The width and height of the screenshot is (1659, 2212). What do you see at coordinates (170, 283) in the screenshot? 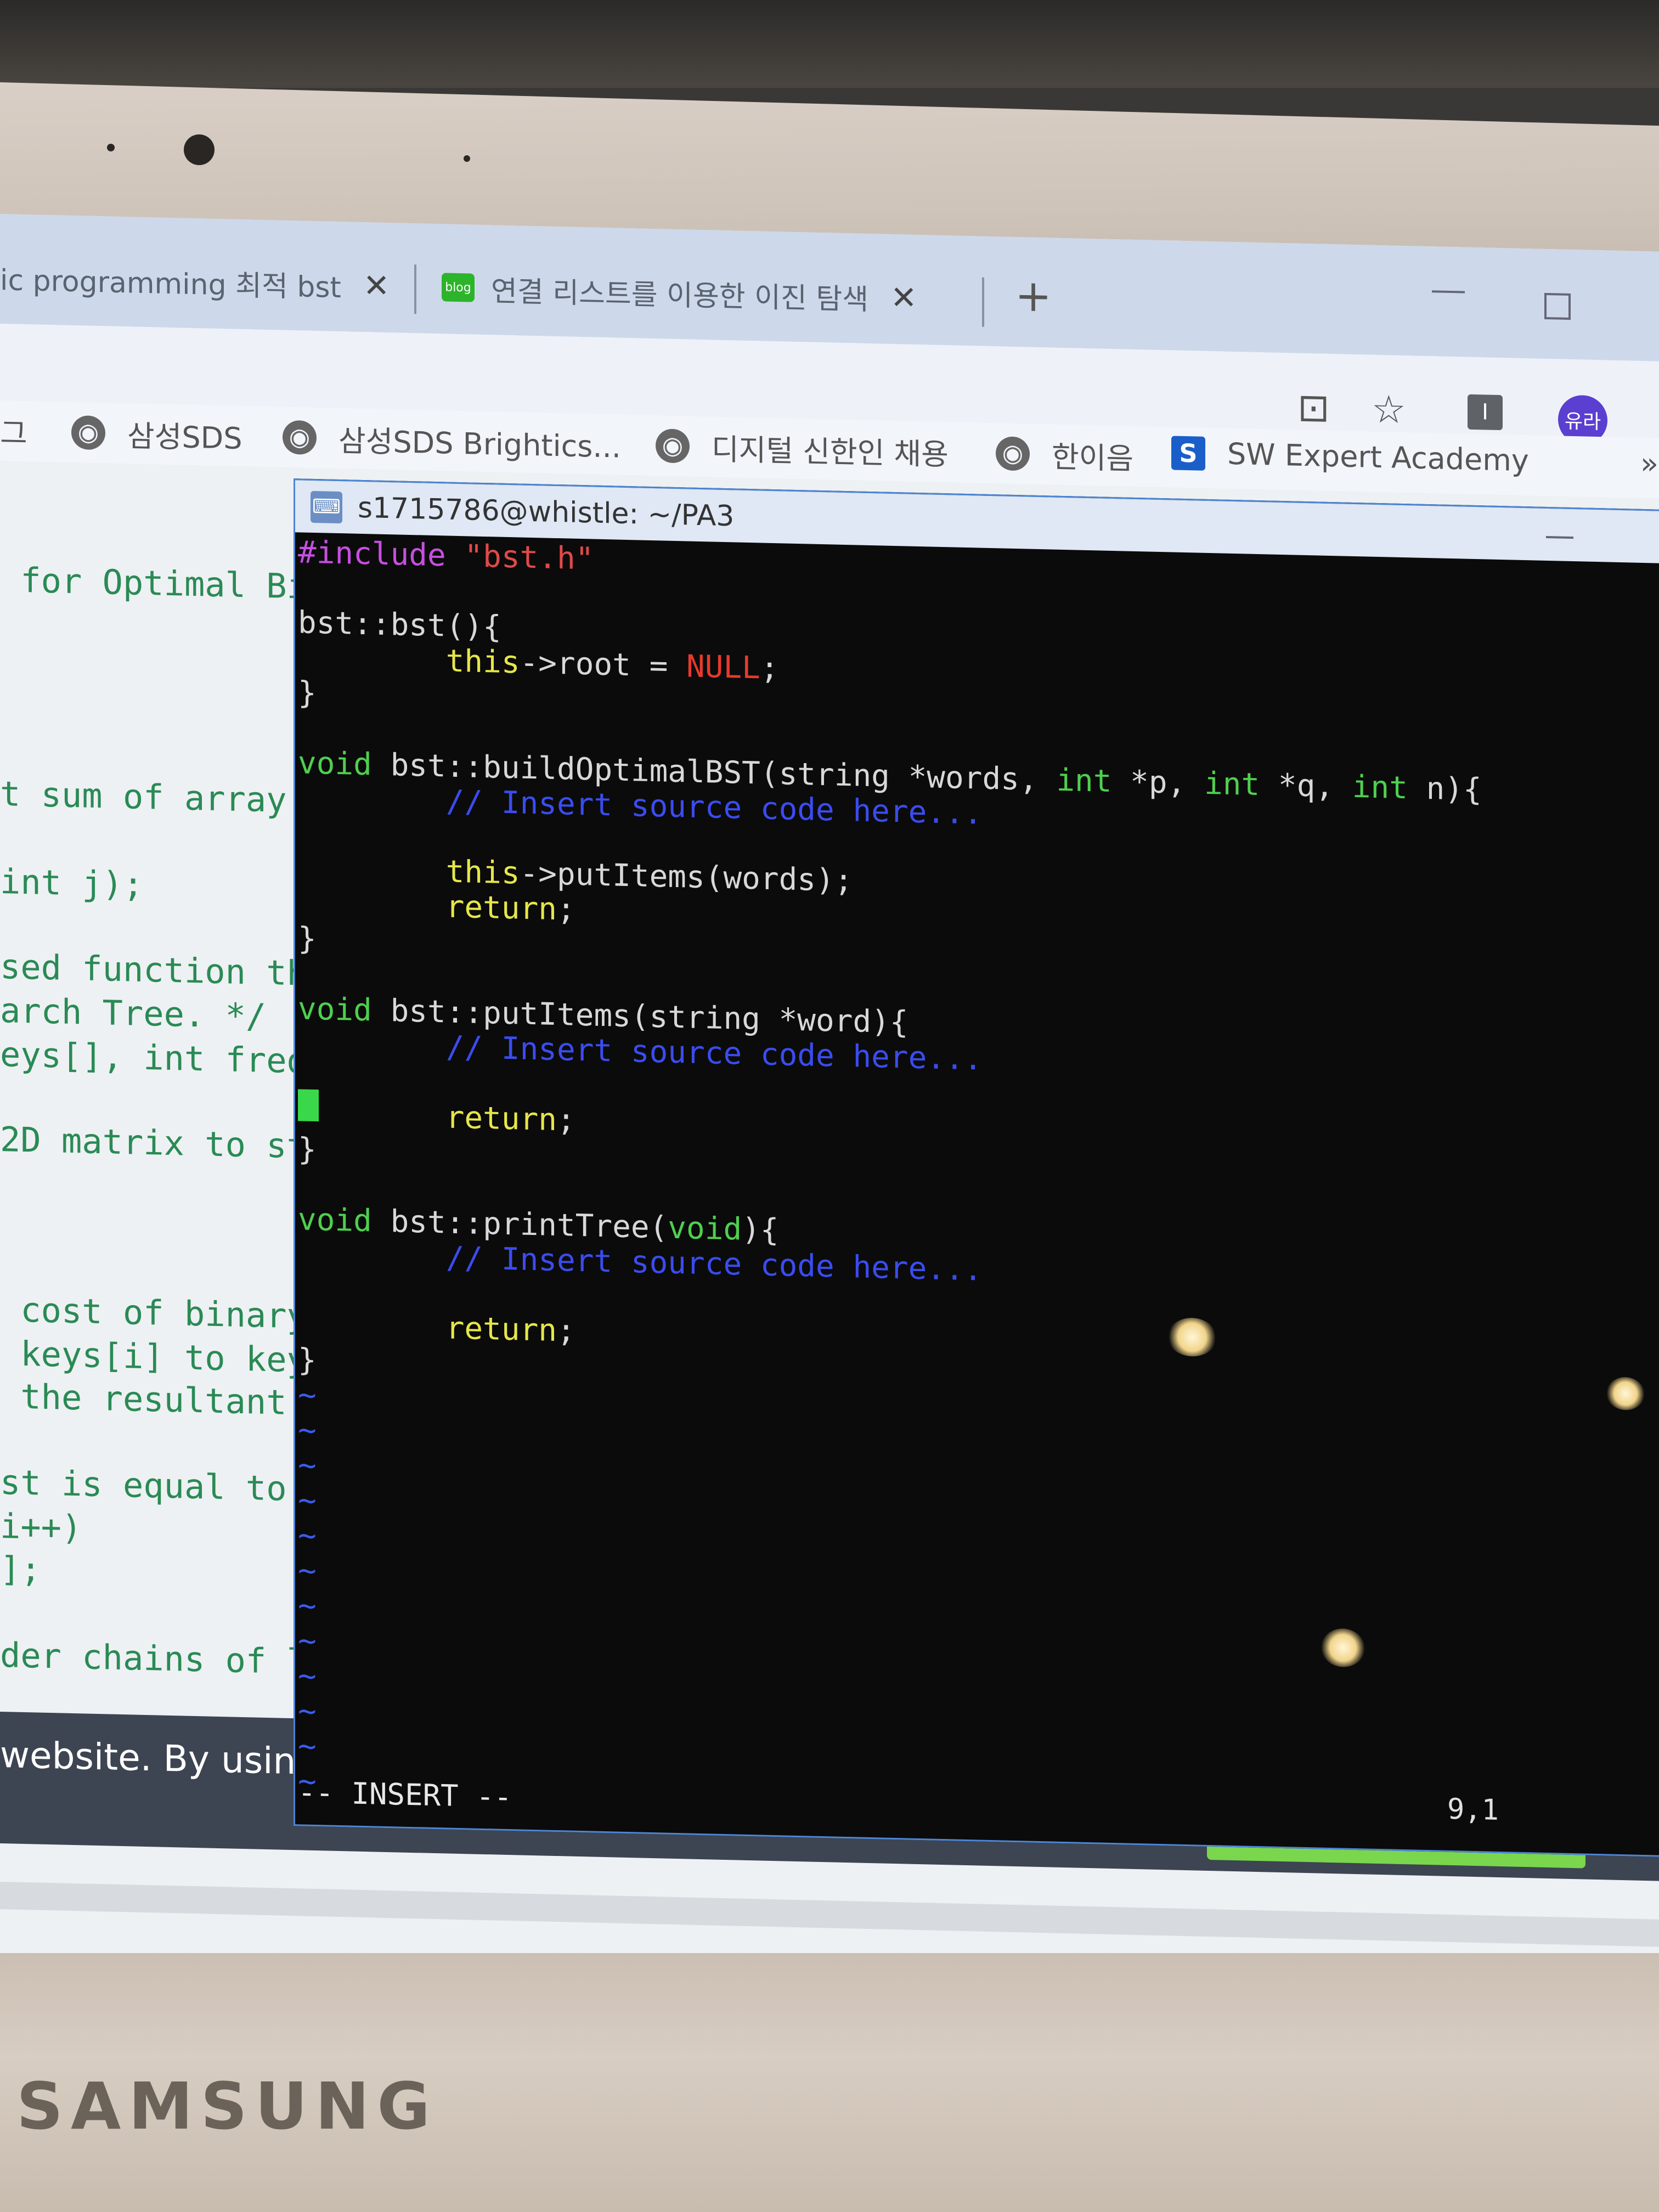
I see `tab-title: ic programming 최적 bst` at bounding box center [170, 283].